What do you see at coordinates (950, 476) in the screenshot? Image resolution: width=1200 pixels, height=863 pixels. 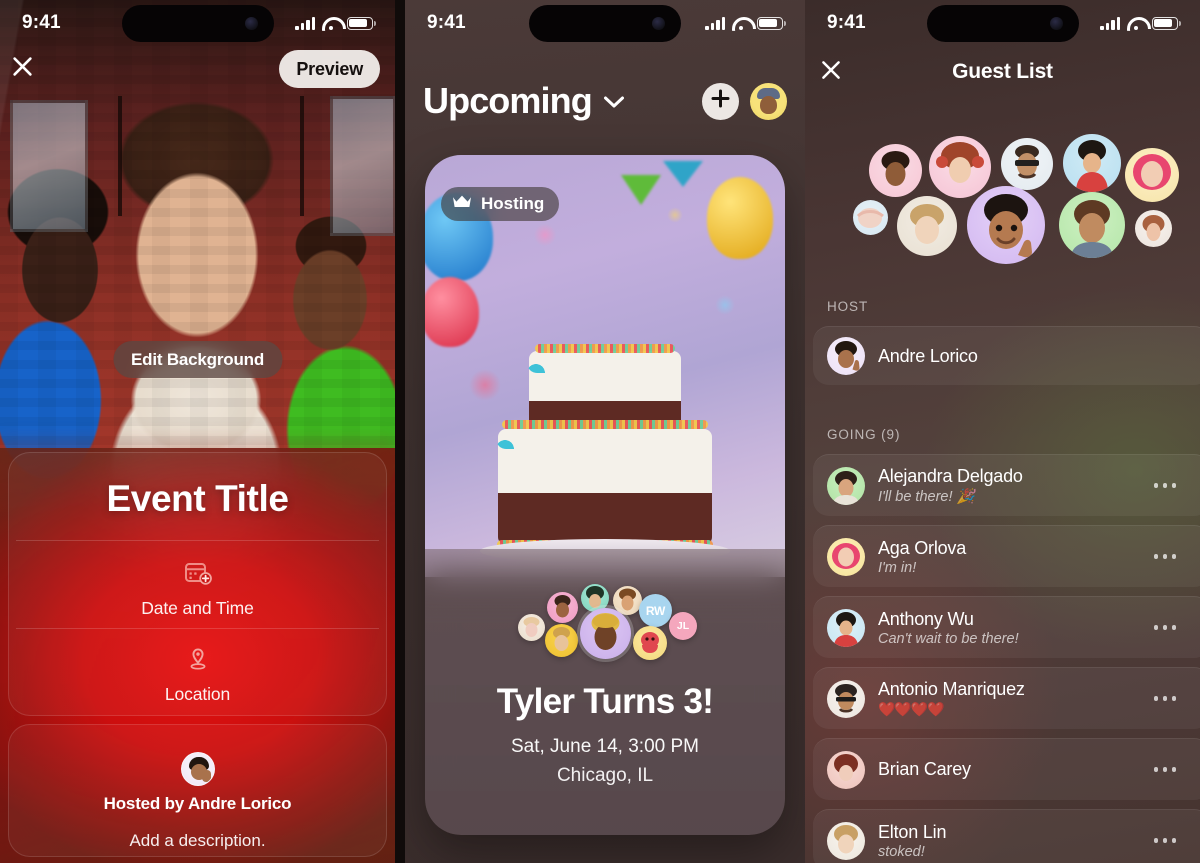 I see `guest-name: Alejandra Delgado` at bounding box center [950, 476].